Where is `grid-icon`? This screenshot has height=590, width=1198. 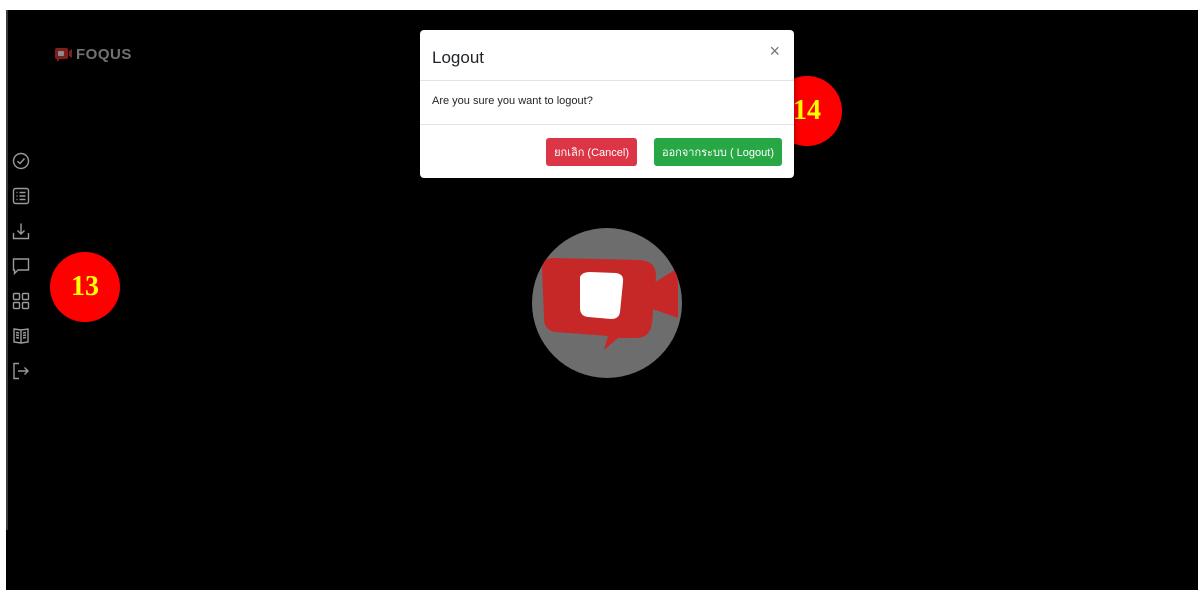 grid-icon is located at coordinates (21, 301).